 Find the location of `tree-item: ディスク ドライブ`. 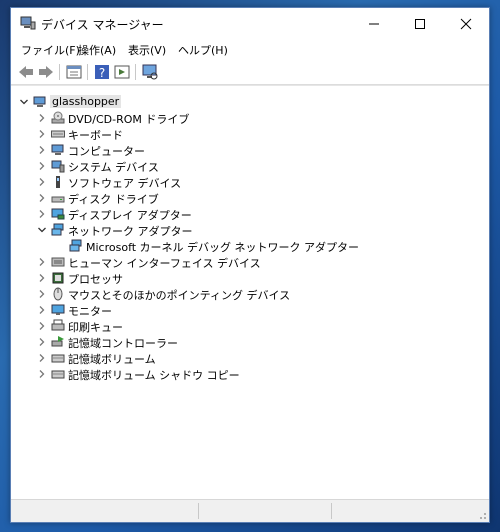

tree-item: ディスク ドライブ is located at coordinates (246, 198).